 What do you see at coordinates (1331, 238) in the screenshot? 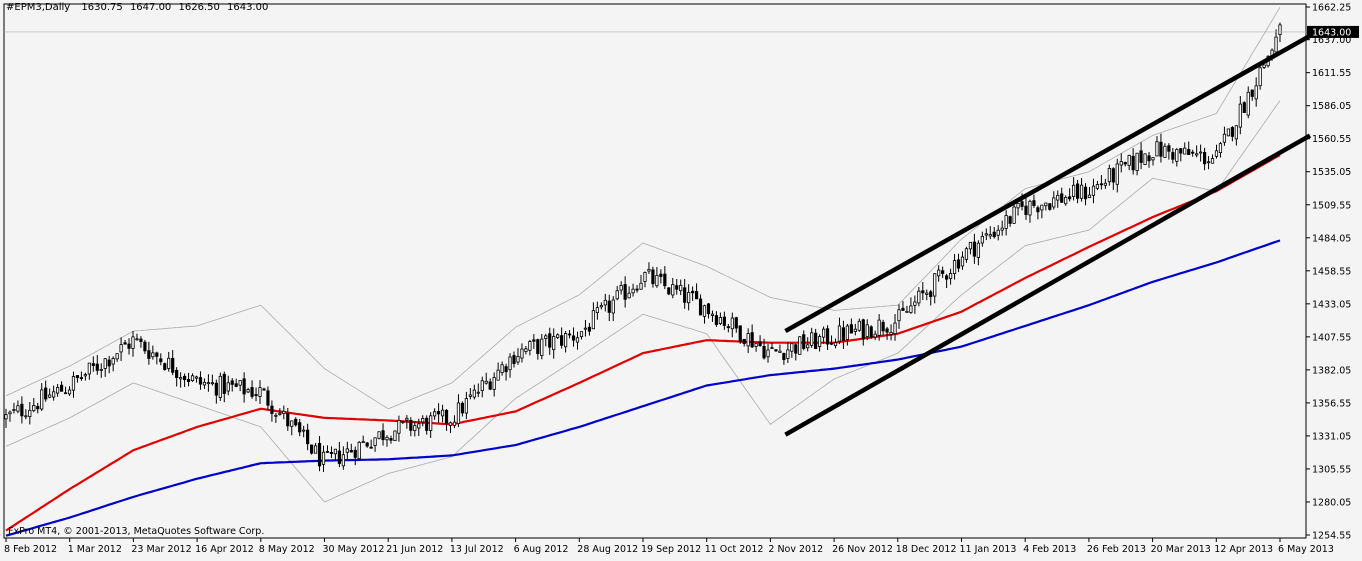
I see `price-tick-label: 1484.05` at bounding box center [1331, 238].